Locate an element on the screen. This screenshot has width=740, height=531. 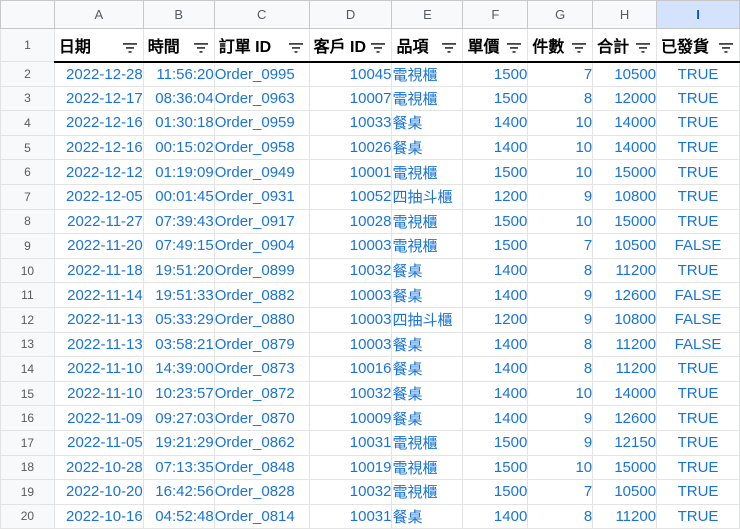
row-number: 13 is located at coordinates (27, 344).